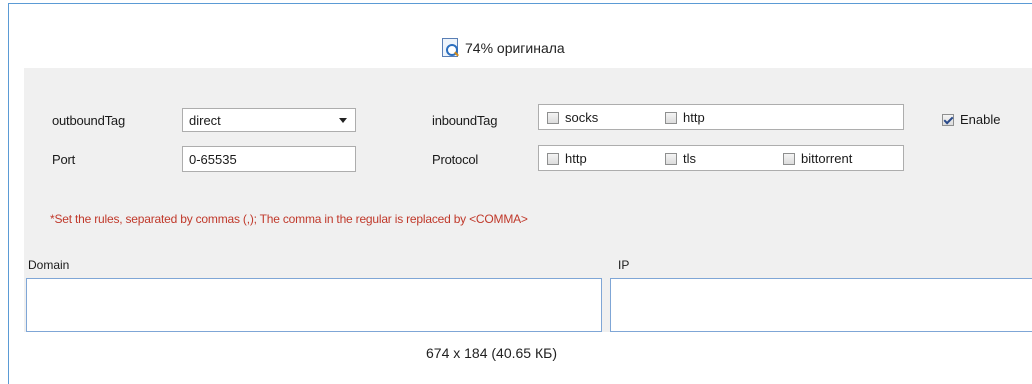  Describe the element at coordinates (64, 159) in the screenshot. I see `port-label: Port` at that location.